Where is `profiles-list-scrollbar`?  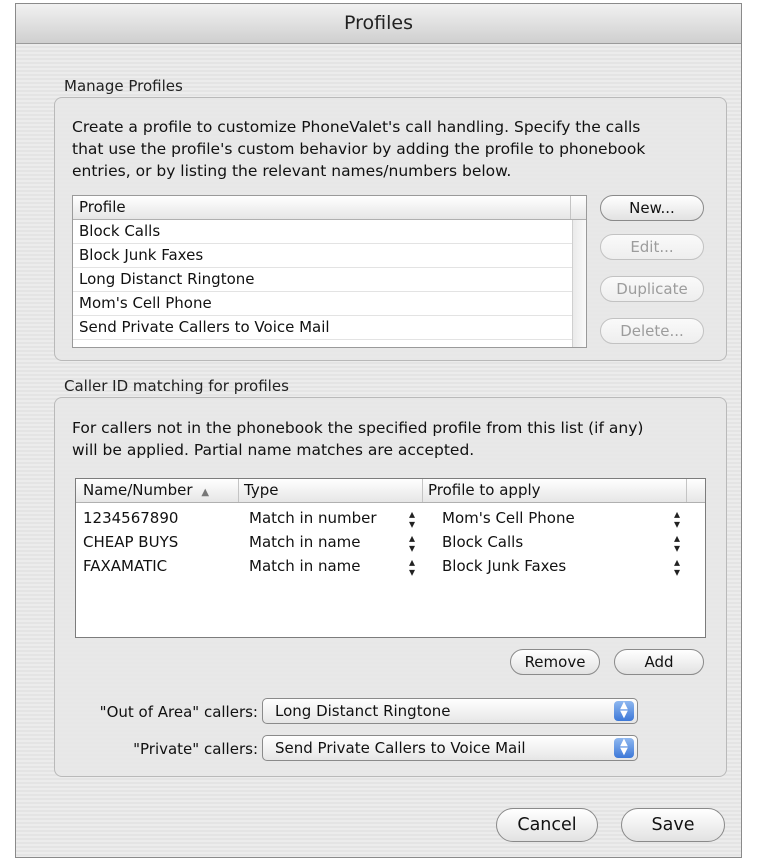
profiles-list-scrollbar is located at coordinates (579, 283).